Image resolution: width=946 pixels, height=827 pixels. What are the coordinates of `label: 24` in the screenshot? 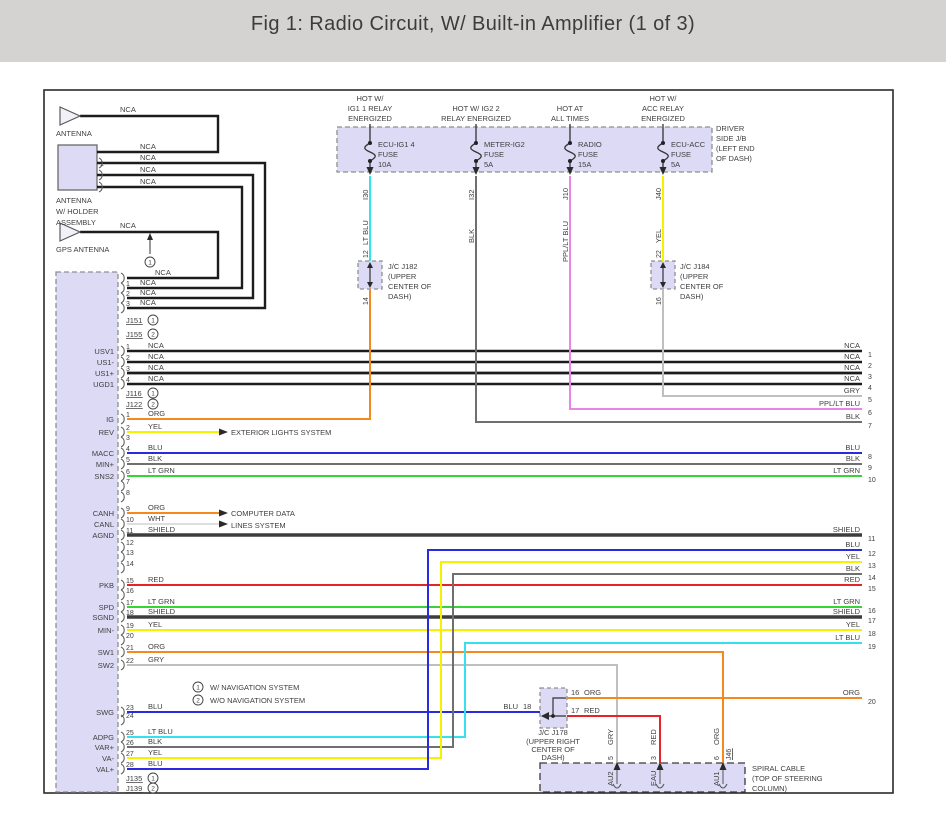 It's located at (130, 716).